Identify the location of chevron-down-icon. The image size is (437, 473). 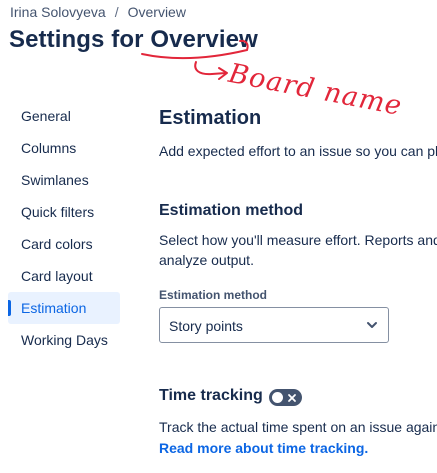
(372, 325).